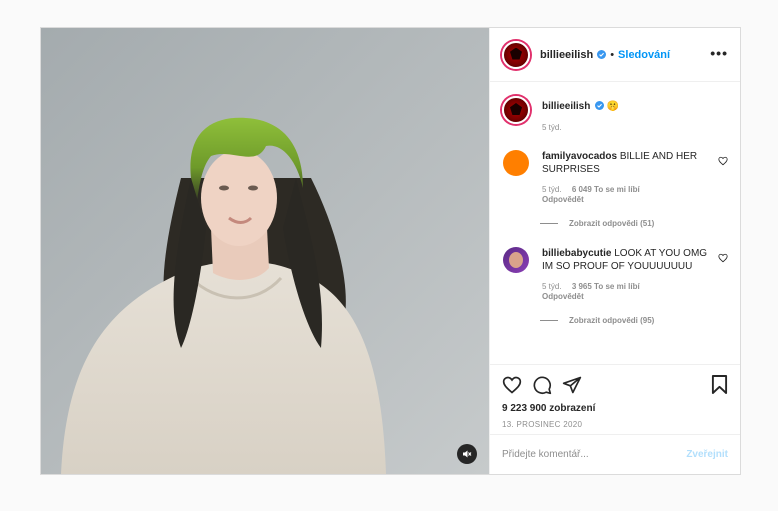 The height and width of the screenshot is (511, 778). Describe the element at coordinates (576, 253) in the screenshot. I see `comment-username: billiebabycutie` at that location.